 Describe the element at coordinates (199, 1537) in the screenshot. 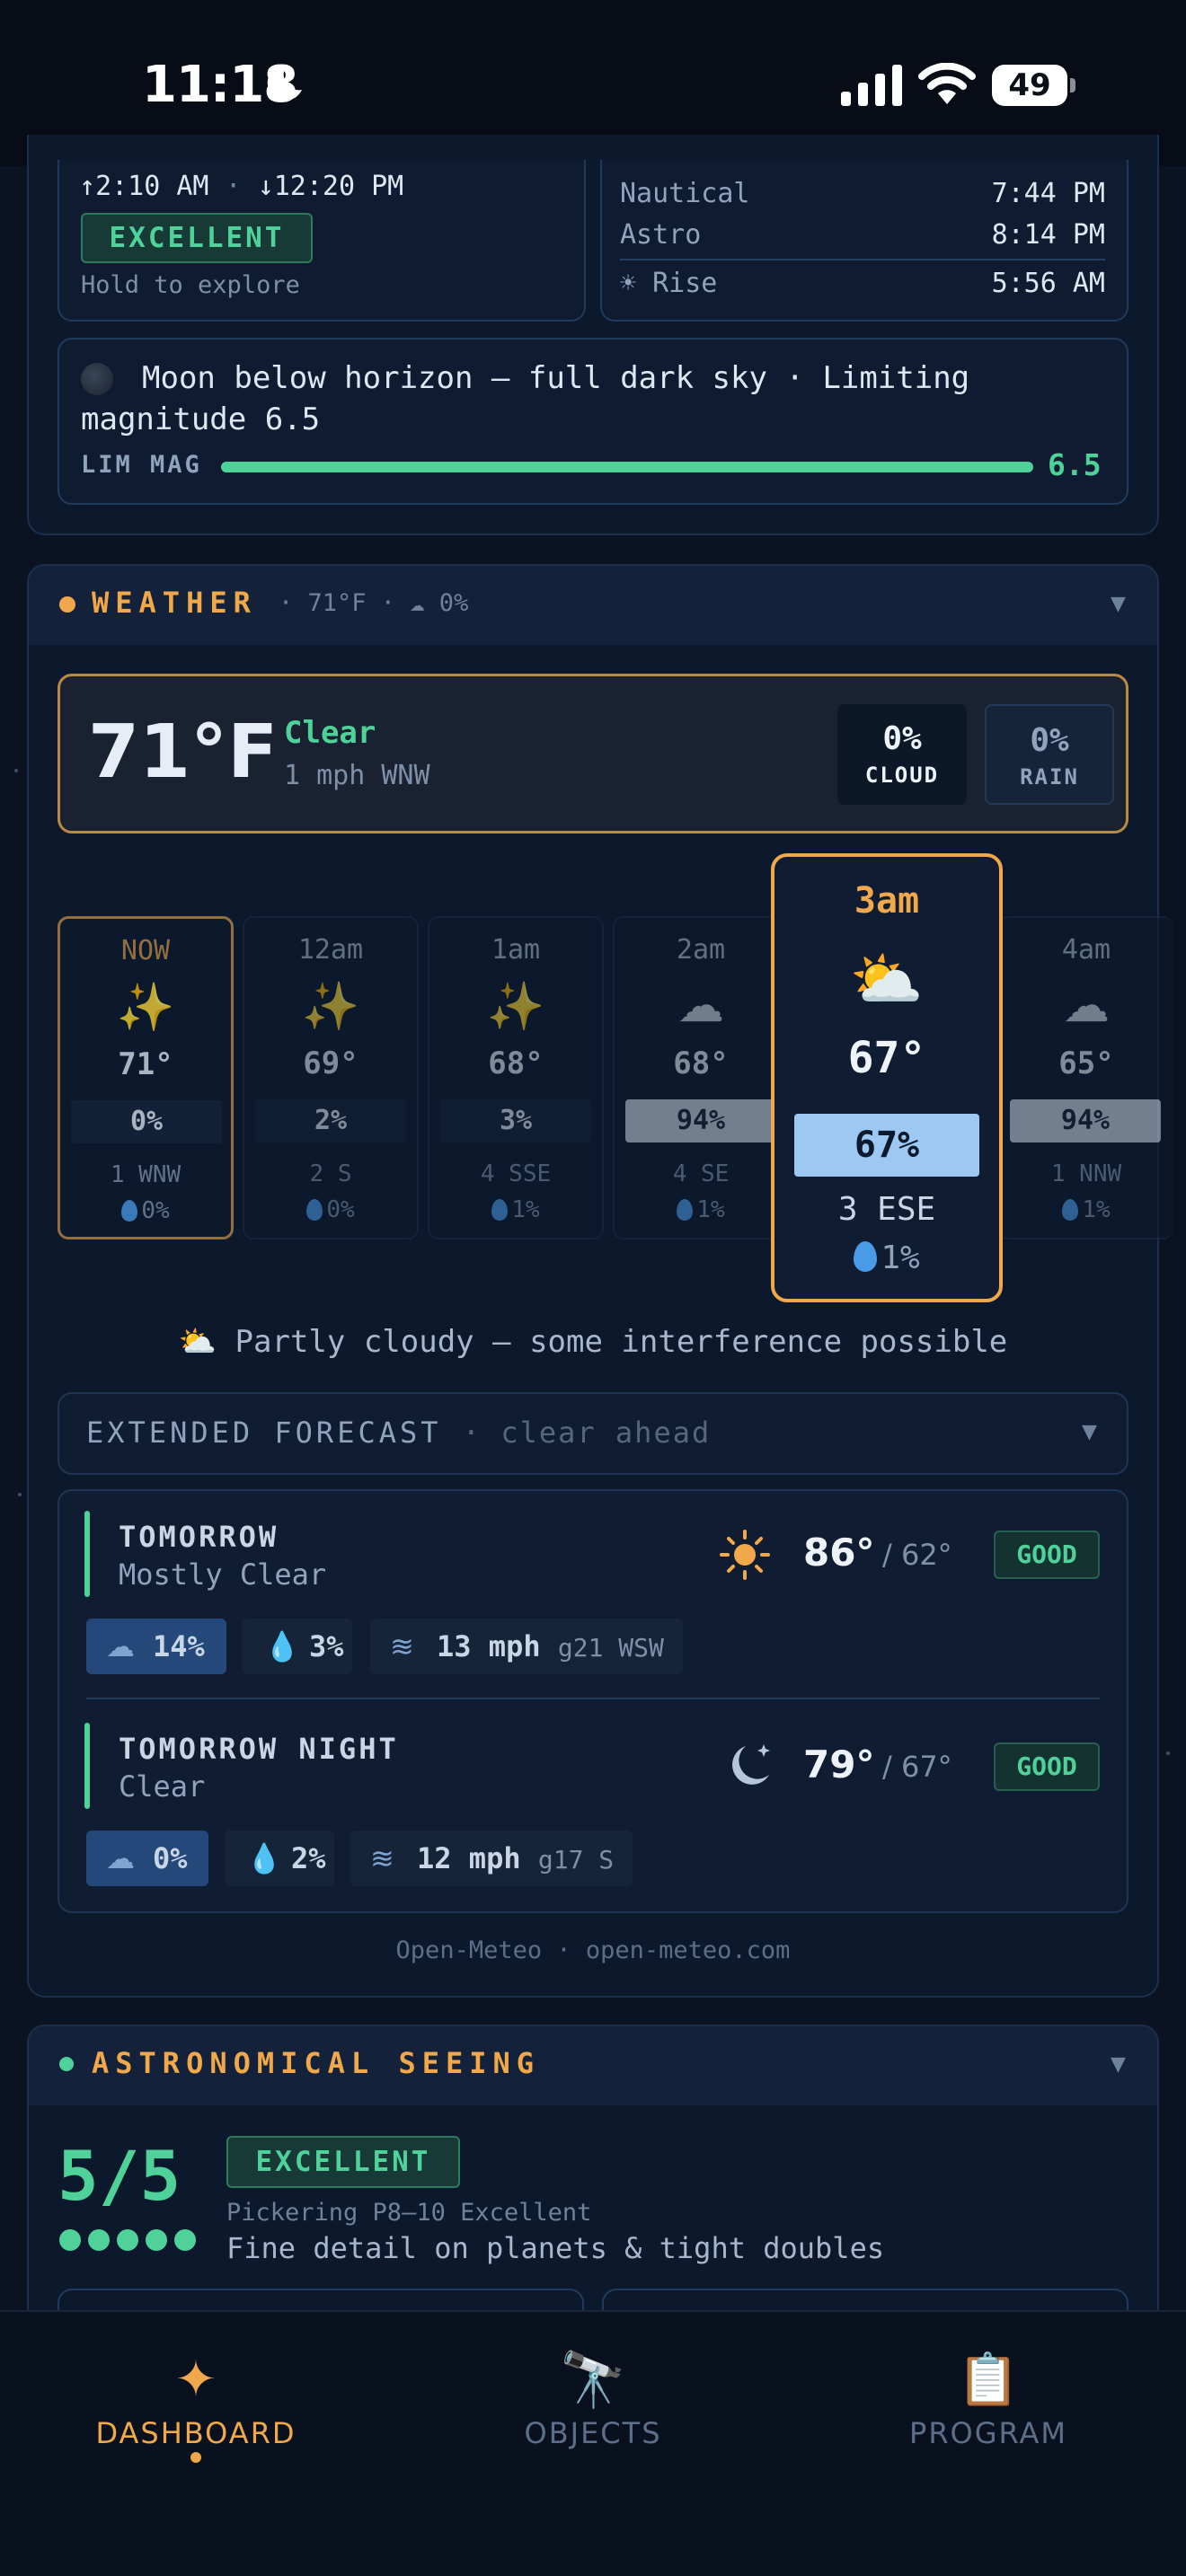

I see `forecast-period: TOMORROW` at that location.